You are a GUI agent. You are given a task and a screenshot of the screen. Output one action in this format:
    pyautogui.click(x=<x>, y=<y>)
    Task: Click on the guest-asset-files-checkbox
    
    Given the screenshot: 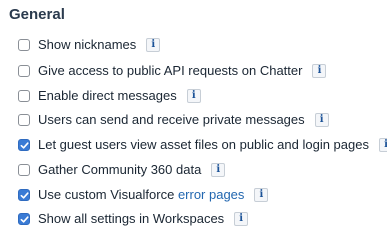 What is the action you would take?
    pyautogui.click(x=24, y=145)
    